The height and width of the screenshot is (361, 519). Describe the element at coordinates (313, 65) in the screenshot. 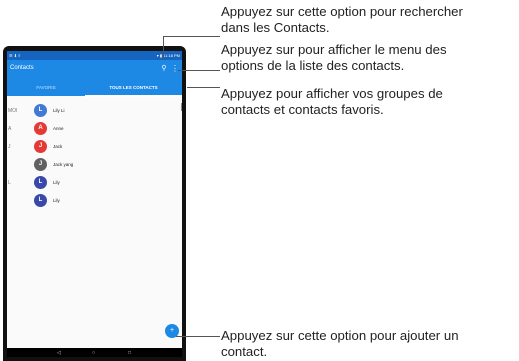

I see `callout-text: options de la liste des contacts.` at that location.